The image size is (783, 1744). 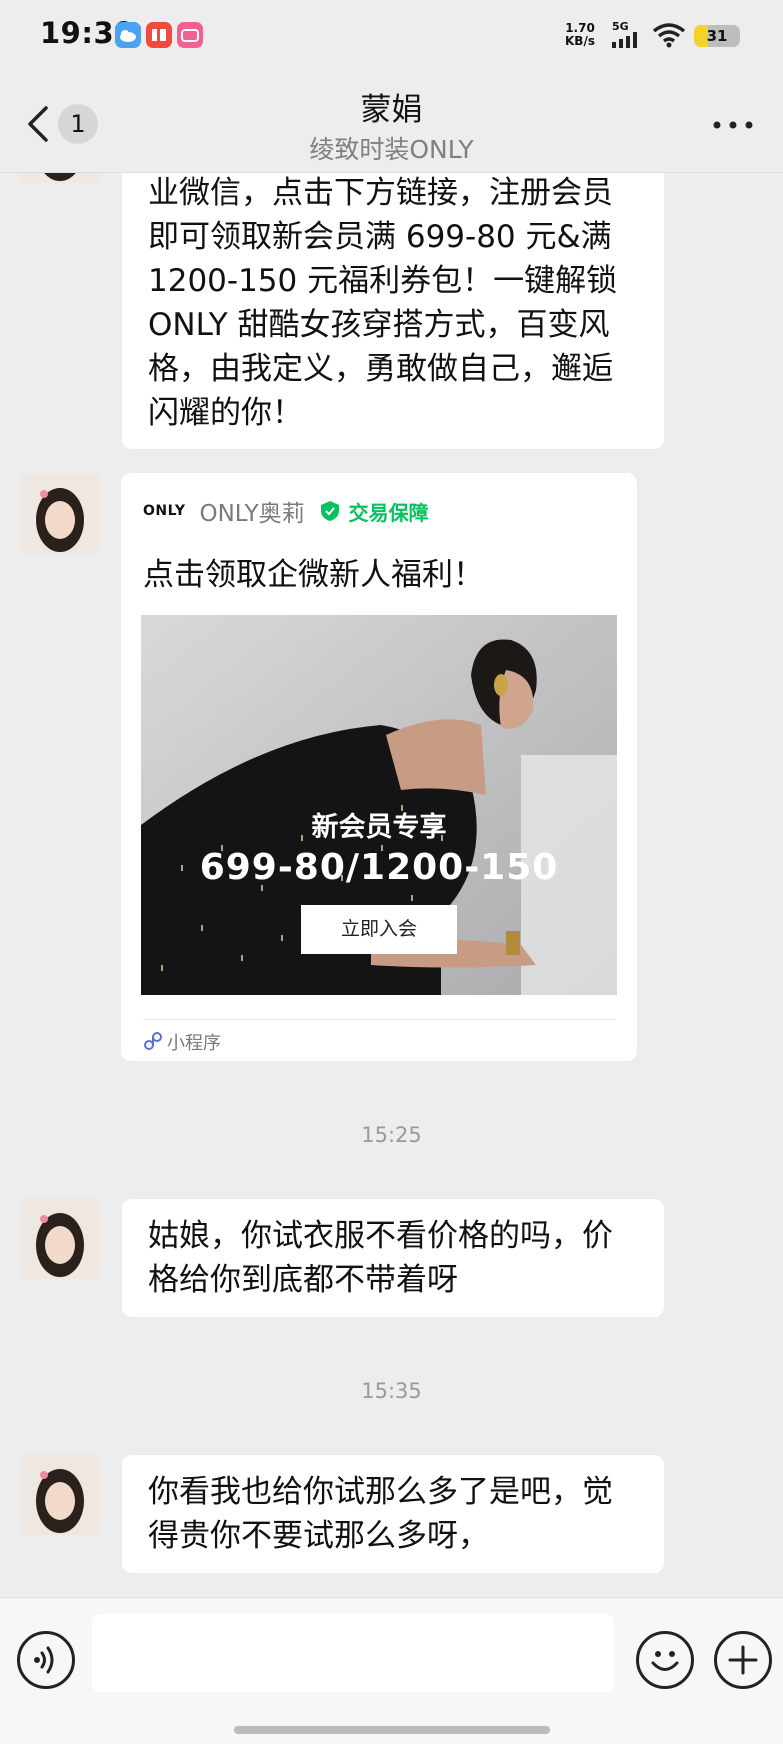 What do you see at coordinates (398, 1258) in the screenshot?
I see `message-text: 姑娘，你试衣服不看价格的吗，价 格给你到底都不带着呀` at bounding box center [398, 1258].